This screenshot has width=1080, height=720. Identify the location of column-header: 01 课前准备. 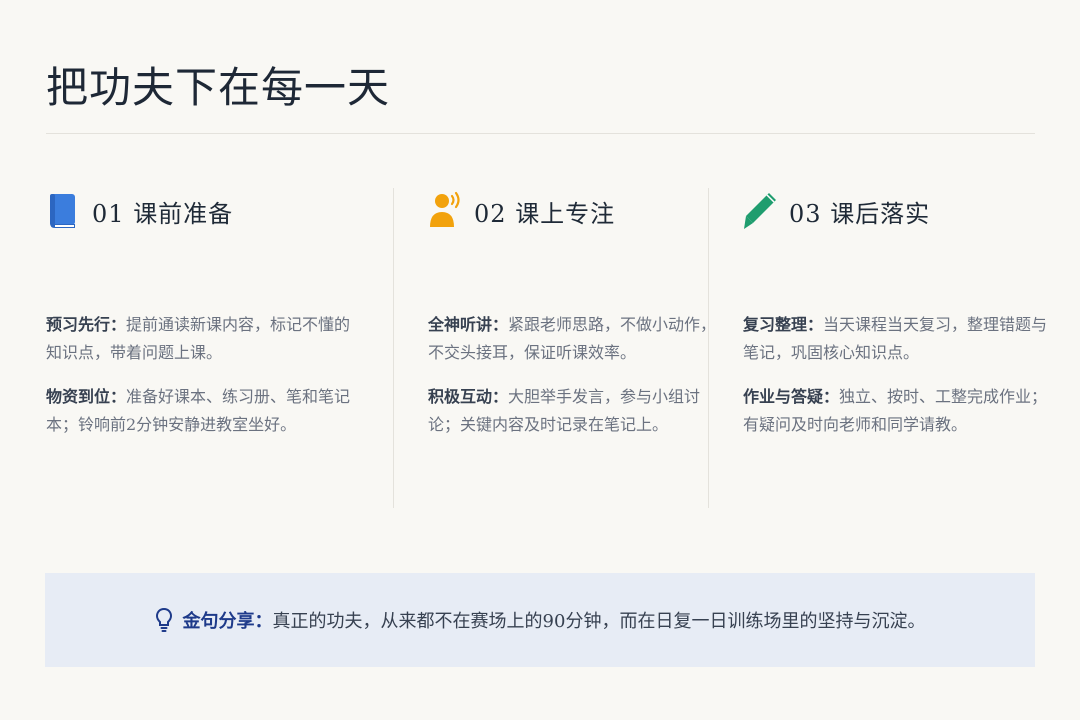
(139, 211).